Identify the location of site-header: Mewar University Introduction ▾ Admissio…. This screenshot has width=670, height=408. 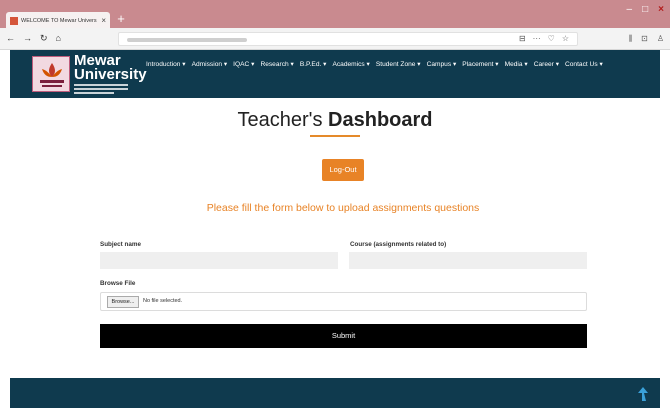
(335, 74).